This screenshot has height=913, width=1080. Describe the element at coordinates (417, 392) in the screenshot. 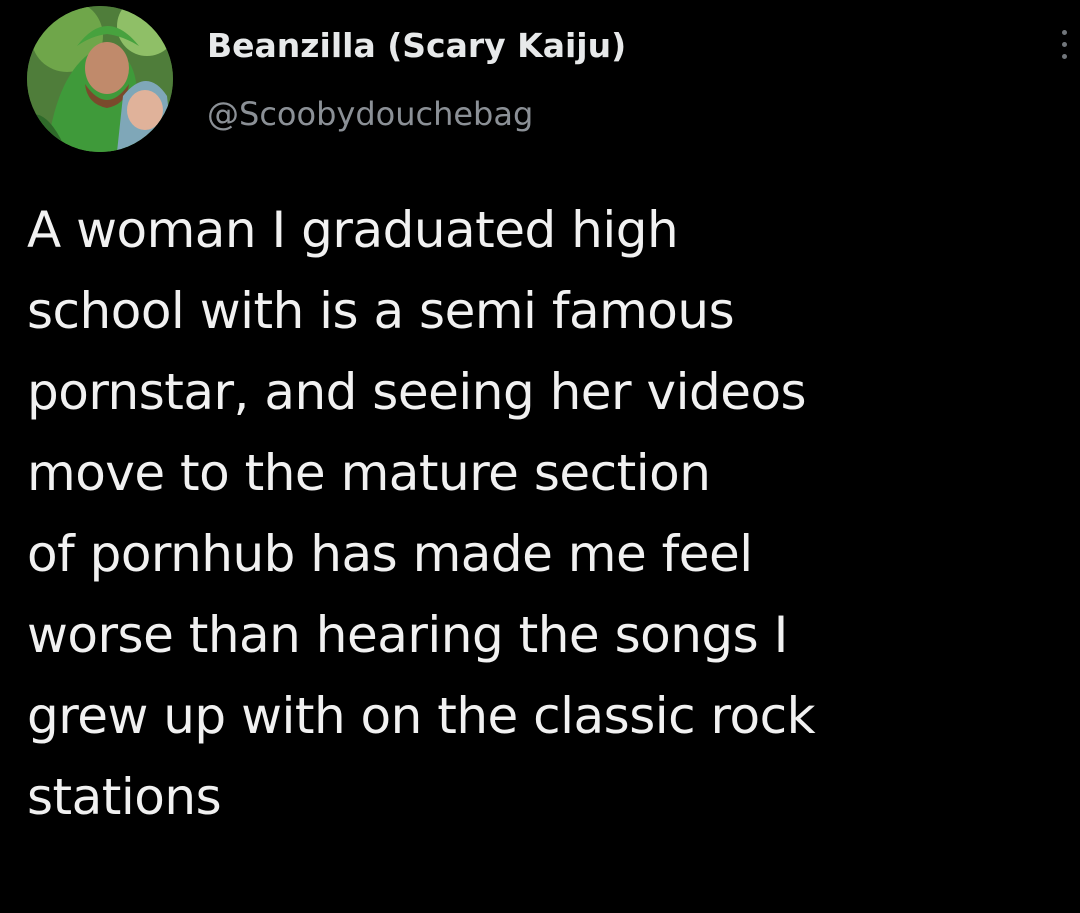

I see `tweet-text-line: pornstar, and seeing her videos` at that location.